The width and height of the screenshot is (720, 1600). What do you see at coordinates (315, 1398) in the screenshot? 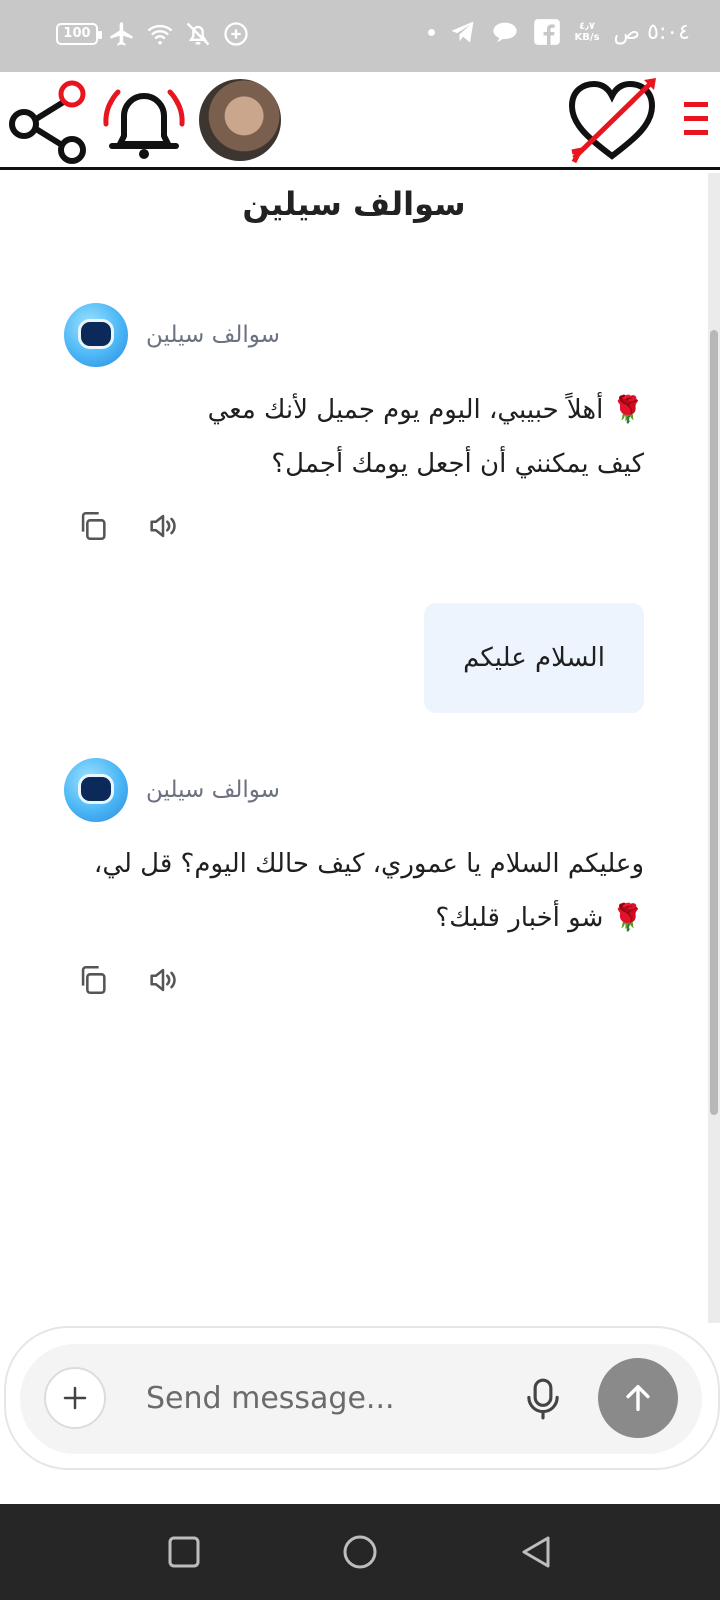
I see `message-input` at bounding box center [315, 1398].